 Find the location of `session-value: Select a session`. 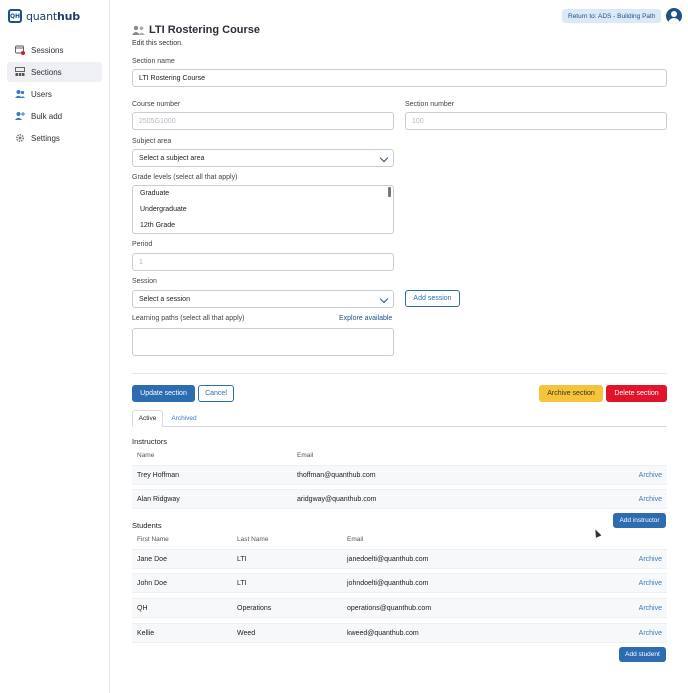

session-value: Select a session is located at coordinates (164, 299).